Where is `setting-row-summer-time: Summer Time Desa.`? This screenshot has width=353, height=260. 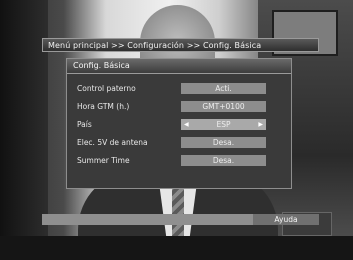 setting-row-summer-time: Summer Time Desa. is located at coordinates (177, 162).